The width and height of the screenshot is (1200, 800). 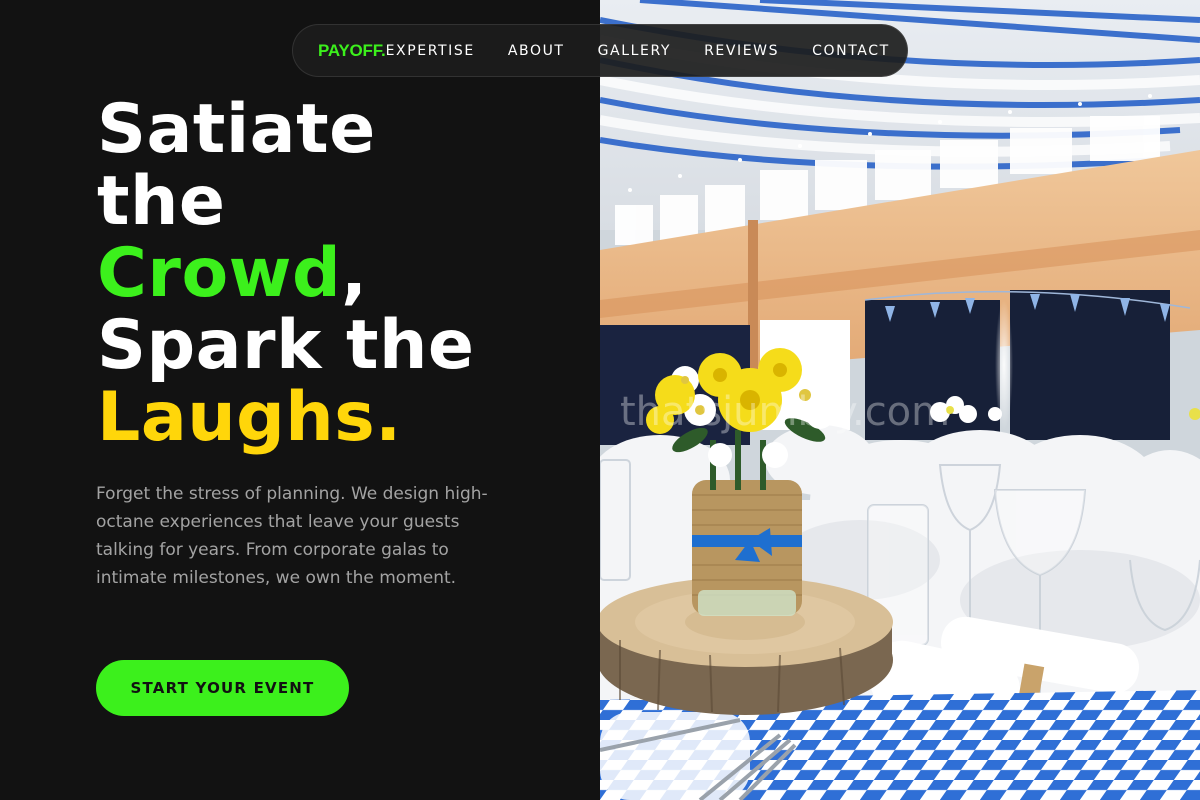 I want to click on brand-logo: PAYOFF., so click(x=352, y=51).